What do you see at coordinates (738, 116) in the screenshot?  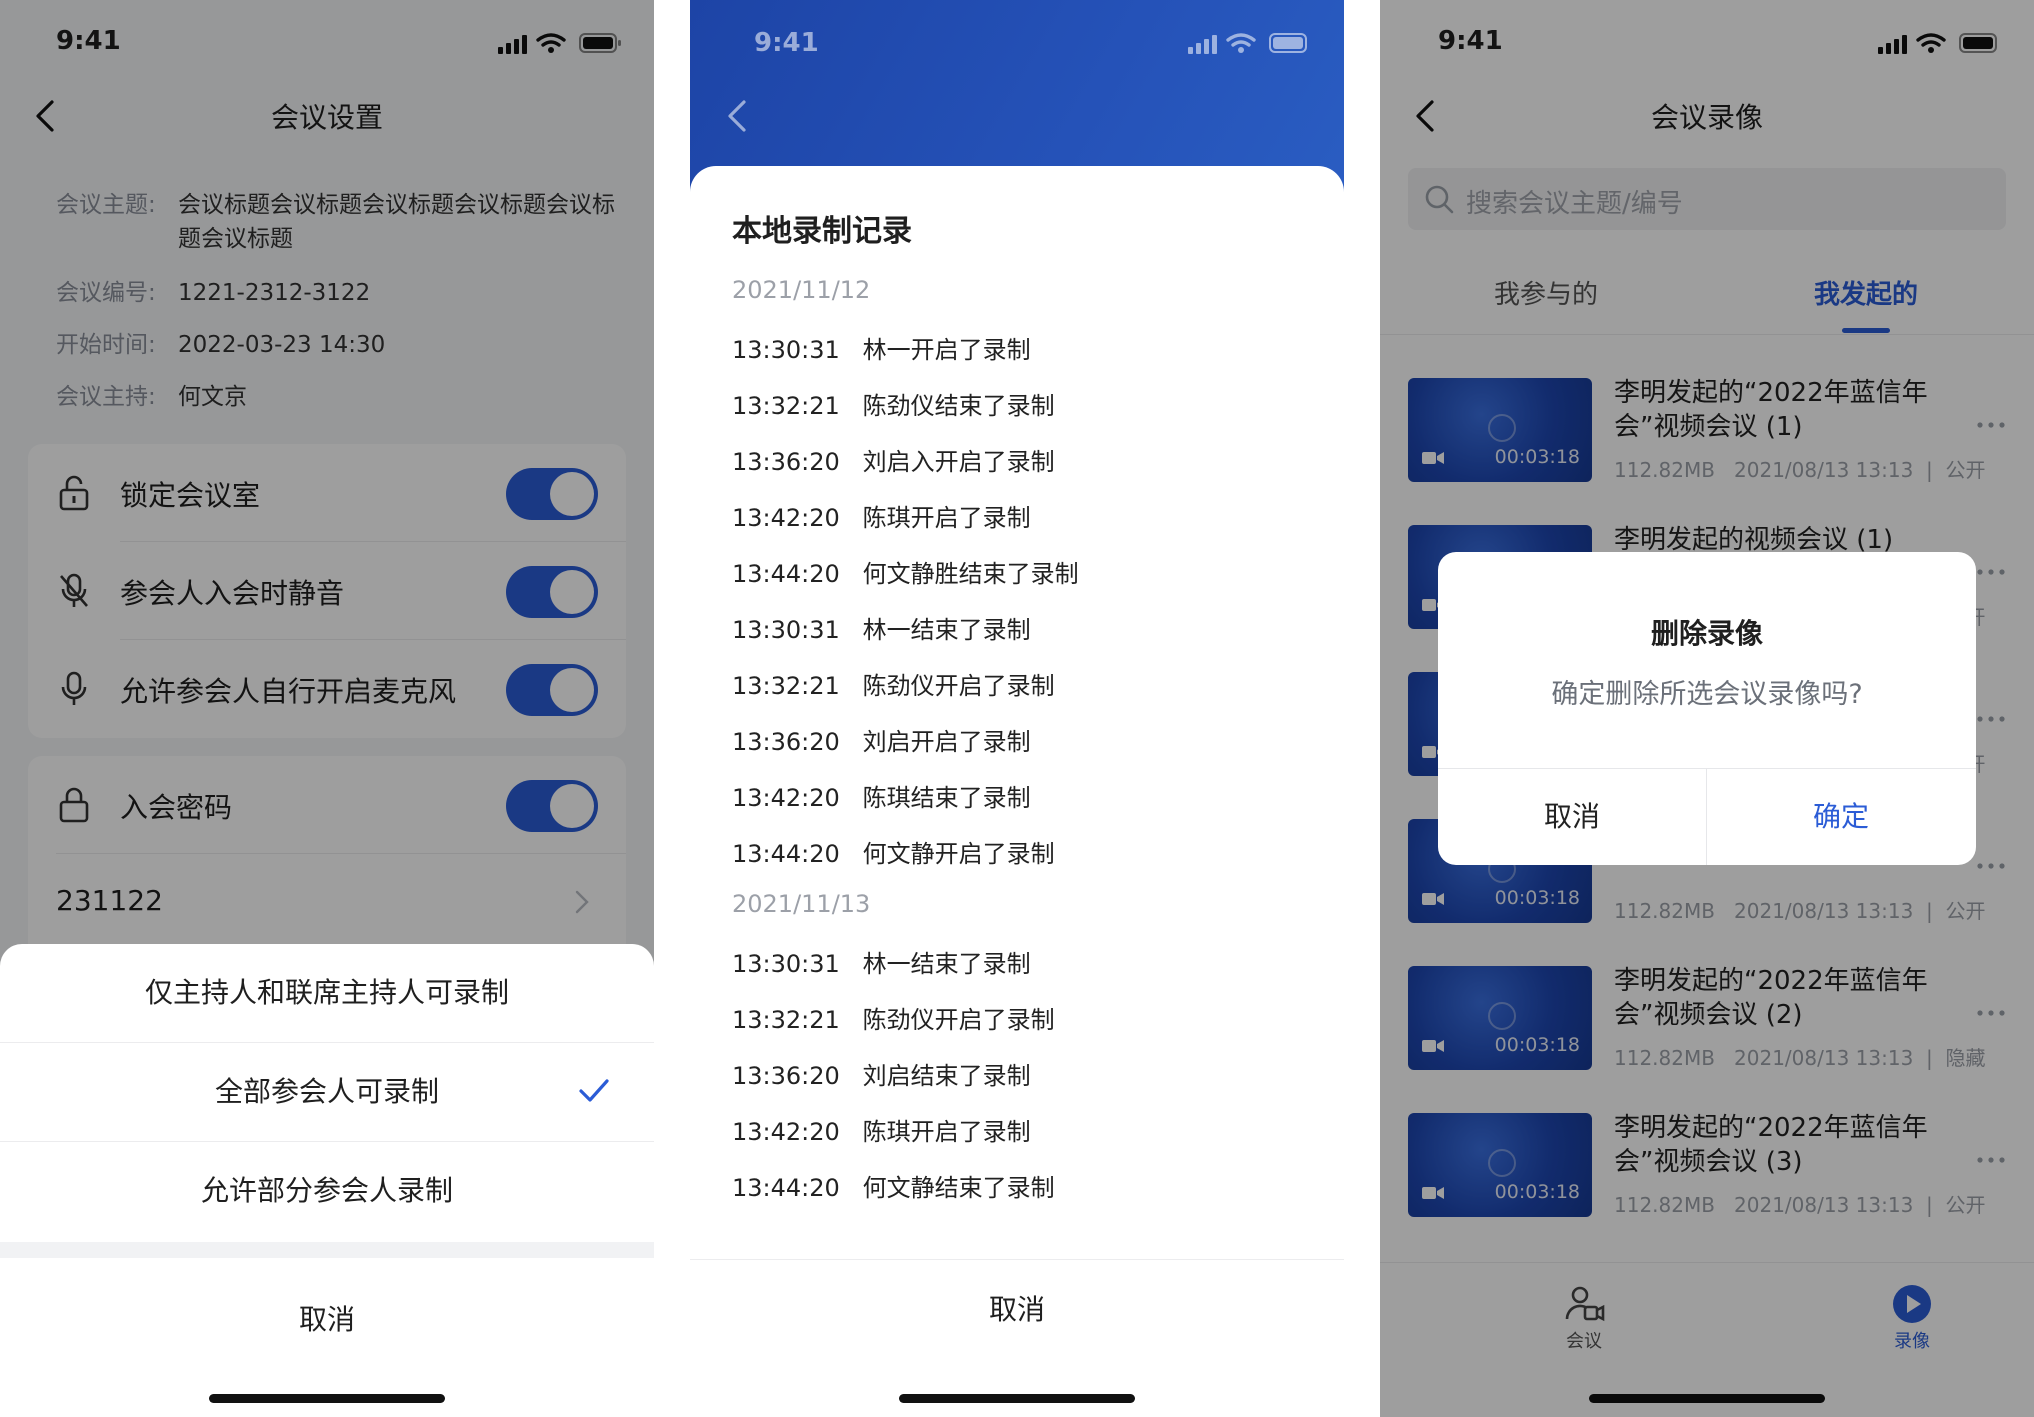 I see `back-arrow-icon` at bounding box center [738, 116].